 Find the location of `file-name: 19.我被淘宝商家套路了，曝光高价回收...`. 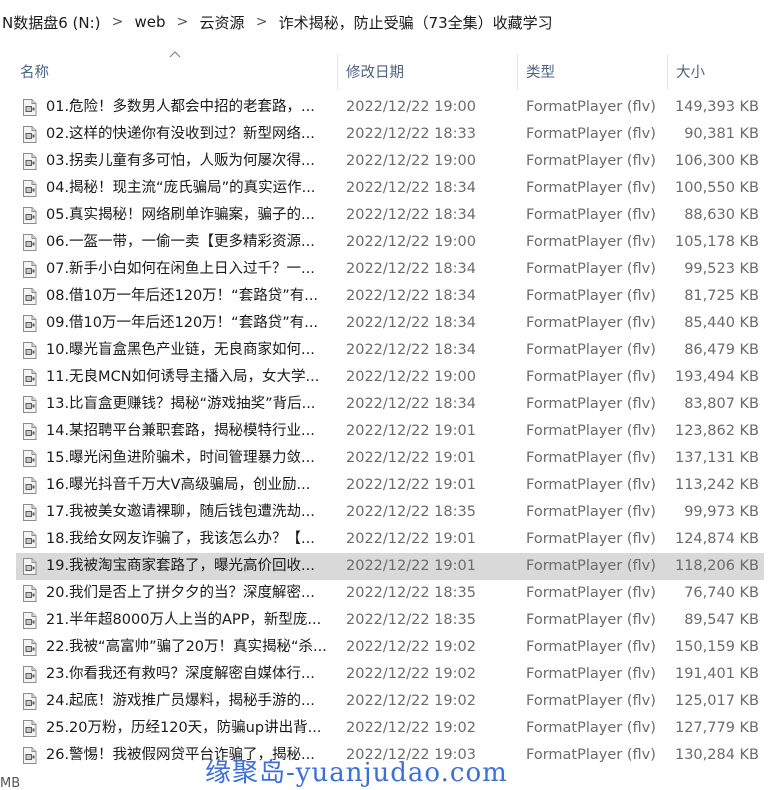

file-name: 19.我被淘宝商家套路了，曝光高价回收... is located at coordinates (191, 566).